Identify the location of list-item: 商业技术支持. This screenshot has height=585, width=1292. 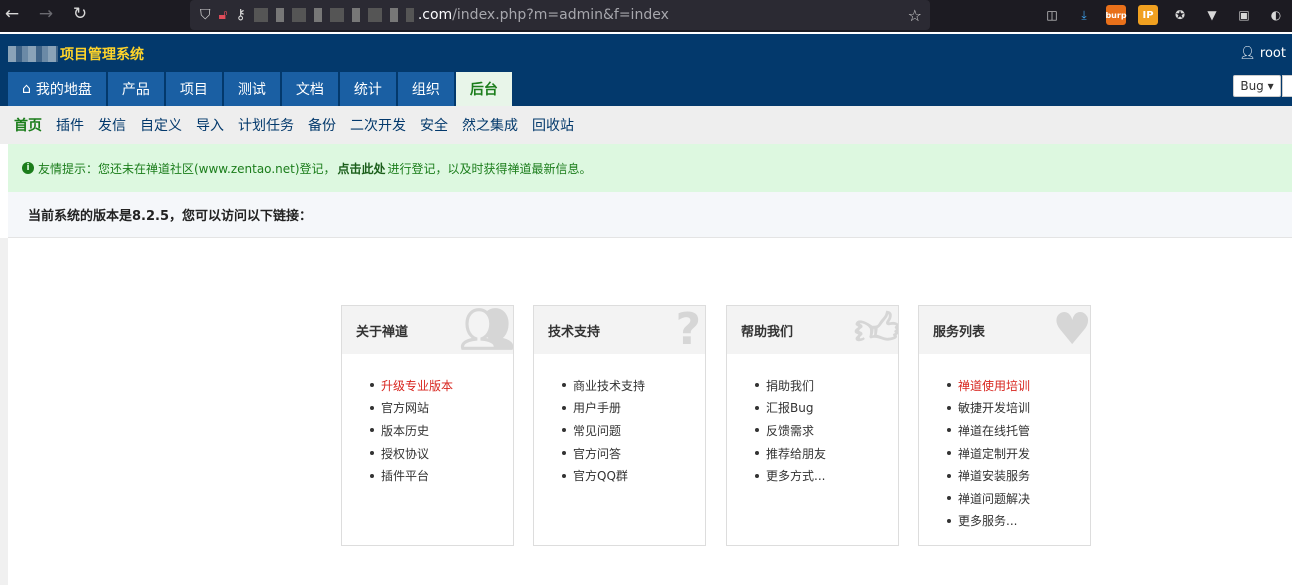
(633, 385).